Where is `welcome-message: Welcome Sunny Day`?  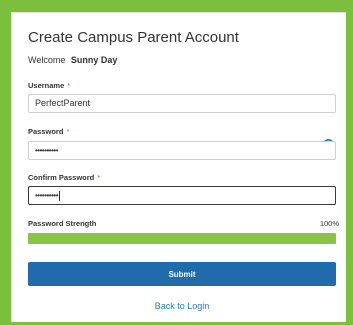 welcome-message: Welcome Sunny Day is located at coordinates (72, 60).